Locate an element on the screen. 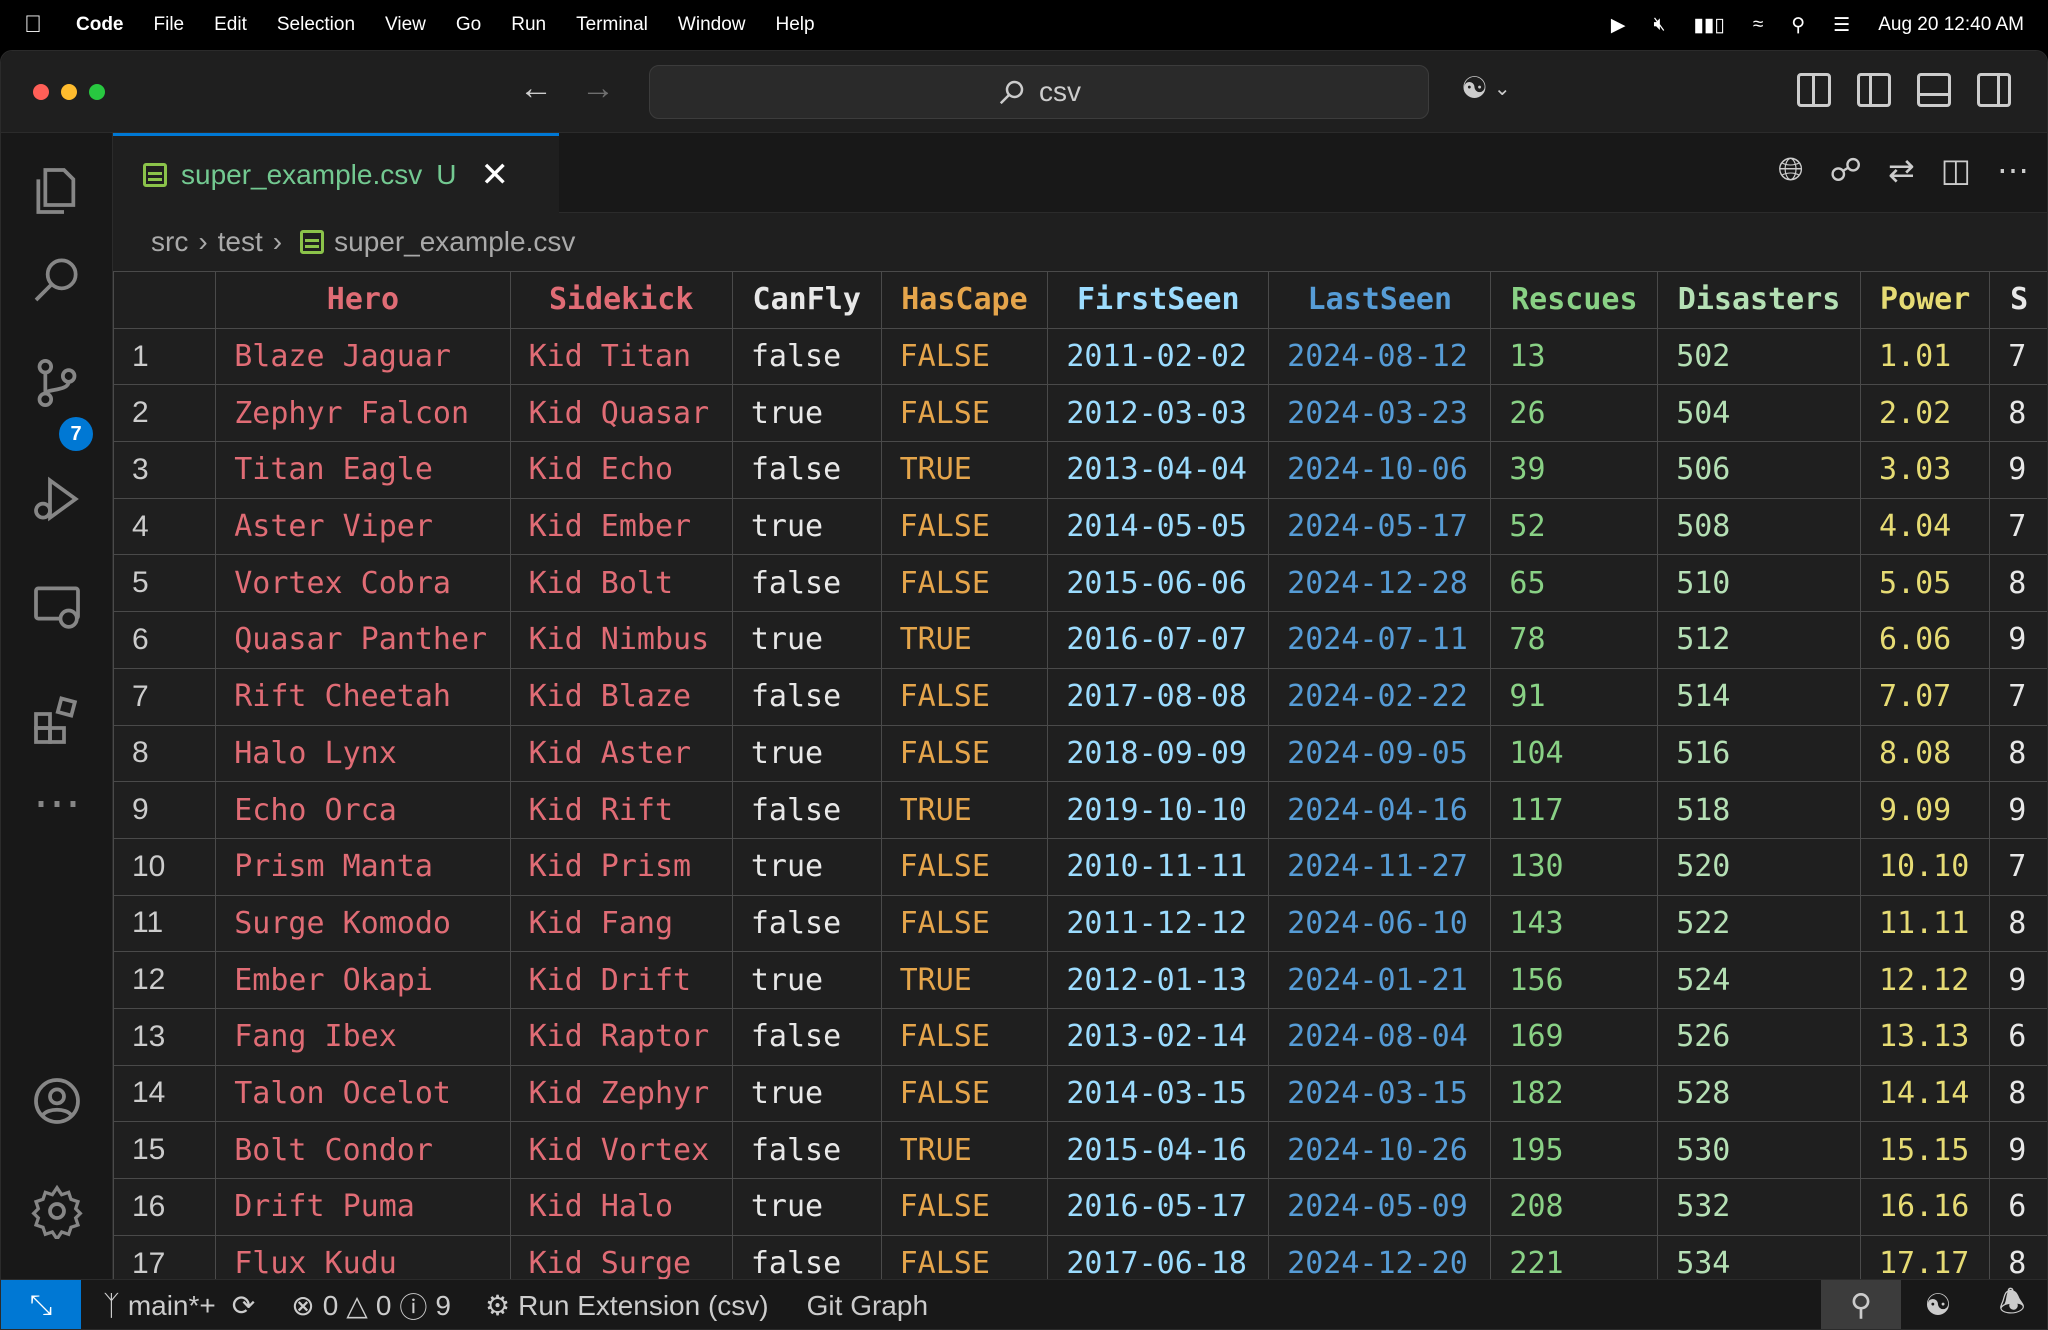 The width and height of the screenshot is (2048, 1330). cell-hero: Talon Ocelot is located at coordinates (363, 1093).